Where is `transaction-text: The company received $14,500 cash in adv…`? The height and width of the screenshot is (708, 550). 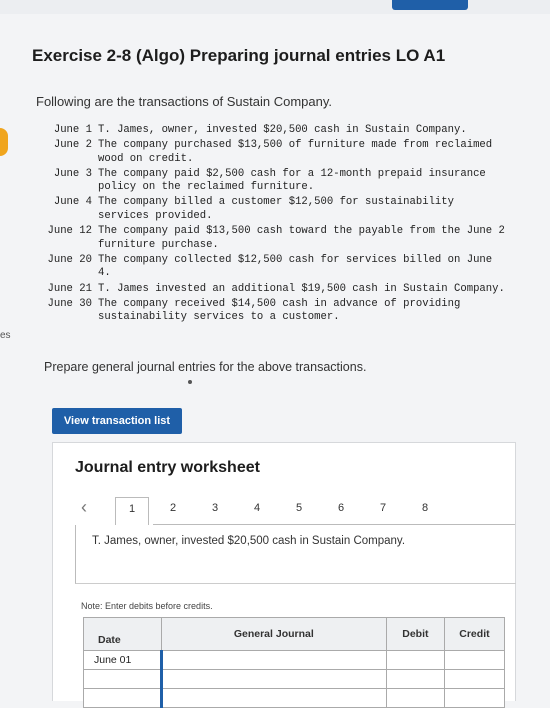 transaction-text: The company received $14,500 cash in adv… is located at coordinates (279, 310).